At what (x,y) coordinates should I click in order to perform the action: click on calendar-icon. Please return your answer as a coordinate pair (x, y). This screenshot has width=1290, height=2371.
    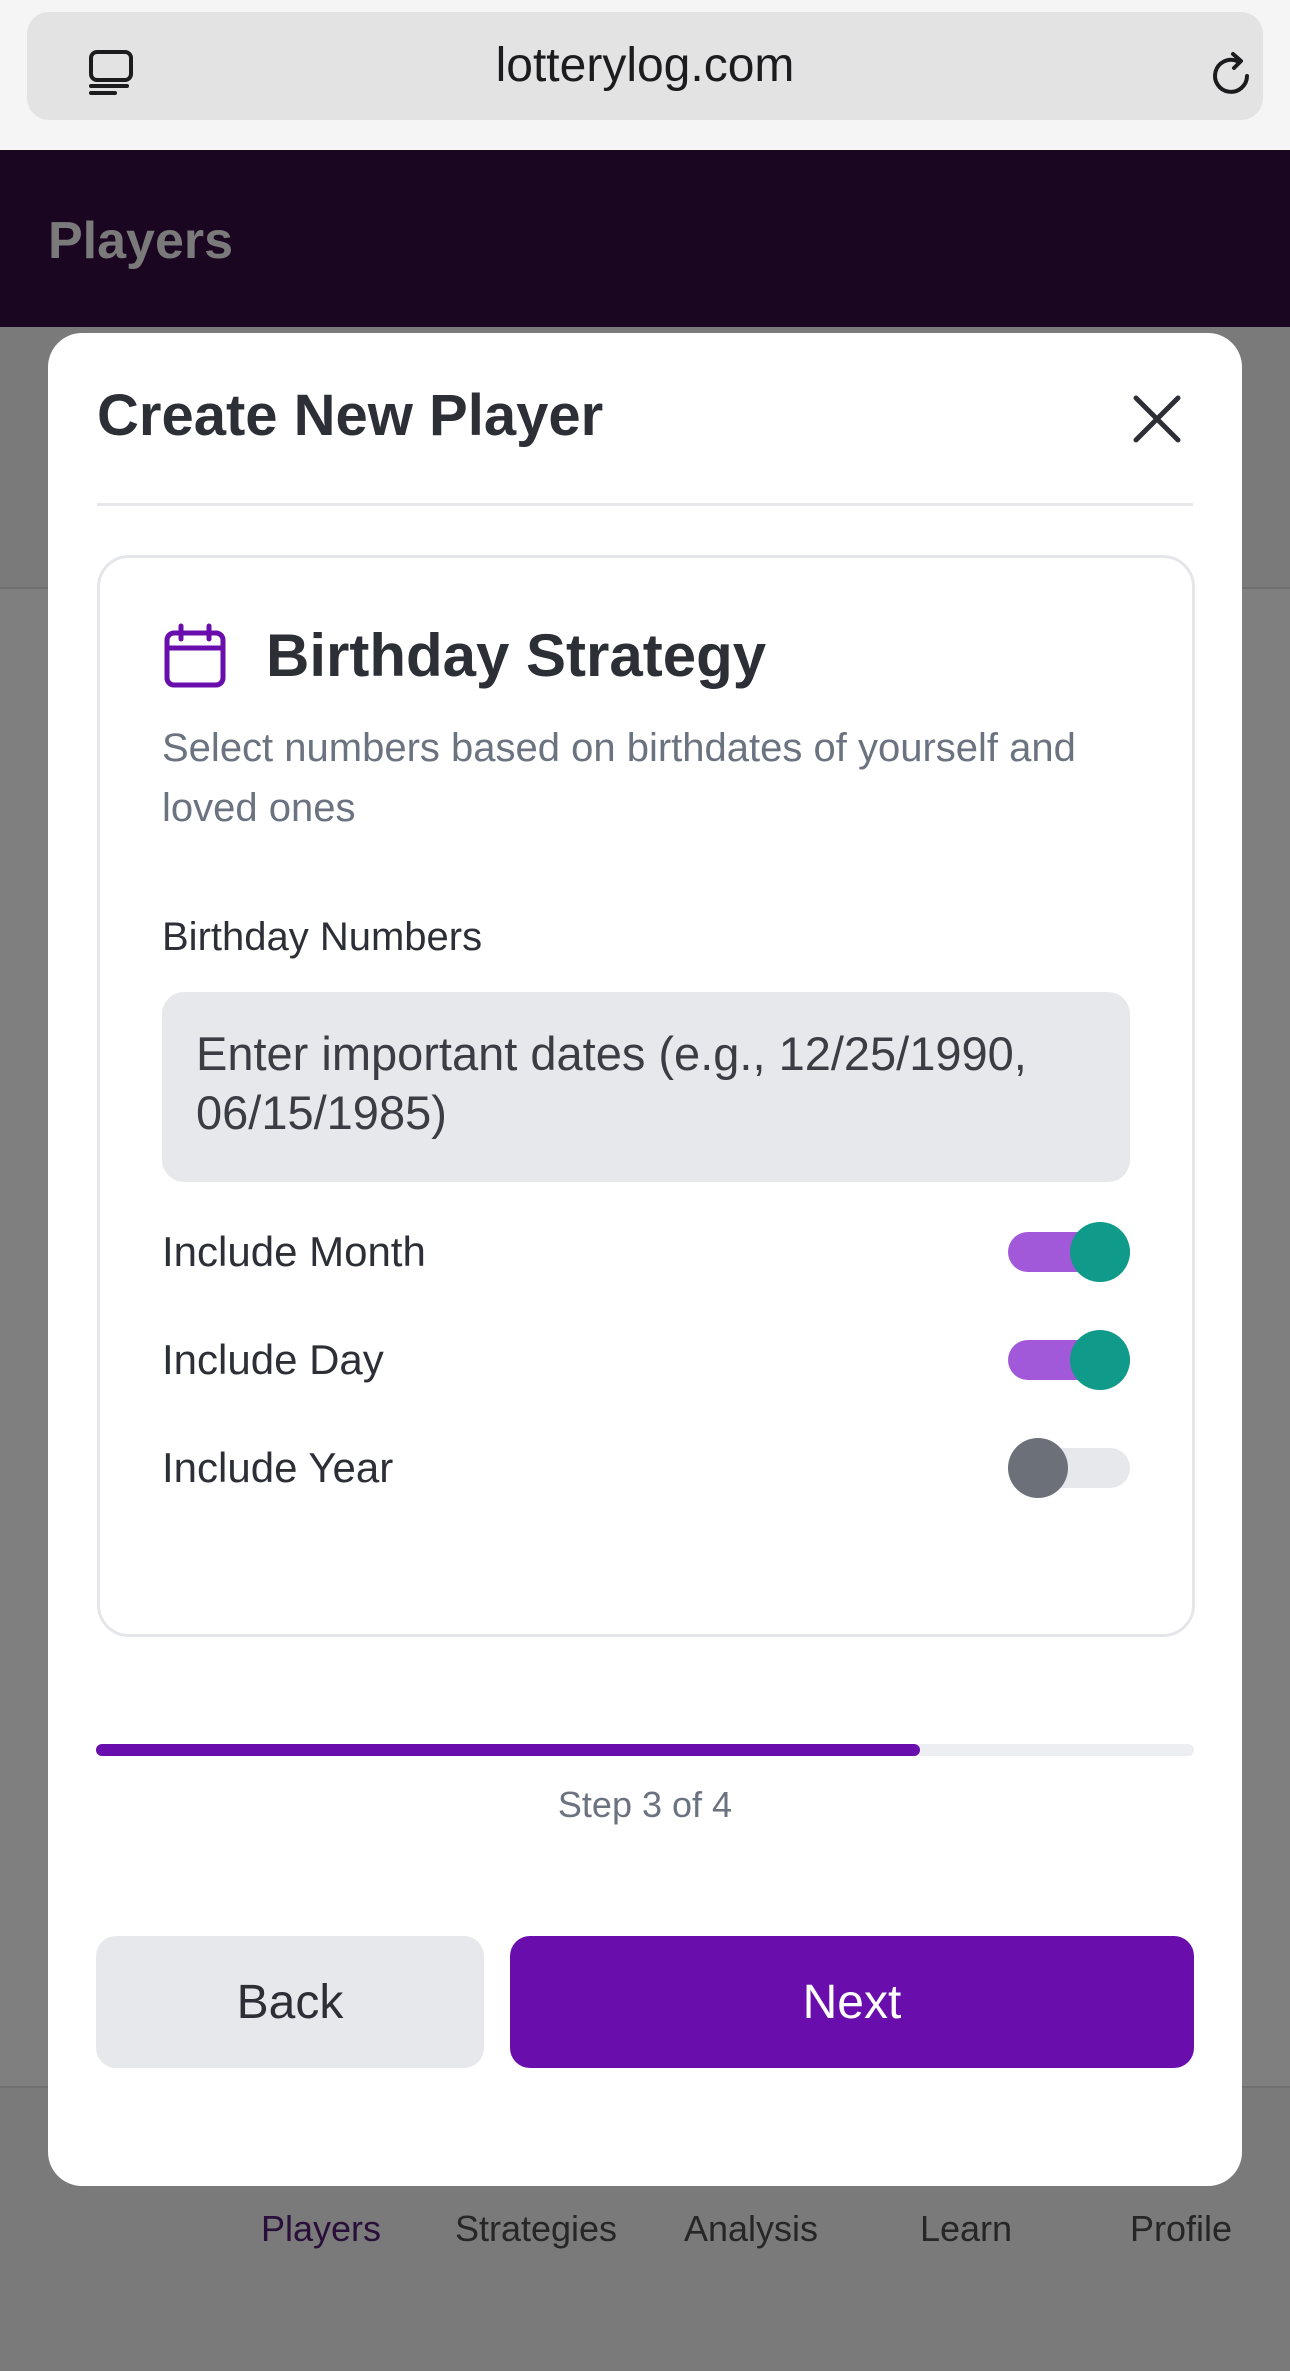
    Looking at the image, I should click on (195, 655).